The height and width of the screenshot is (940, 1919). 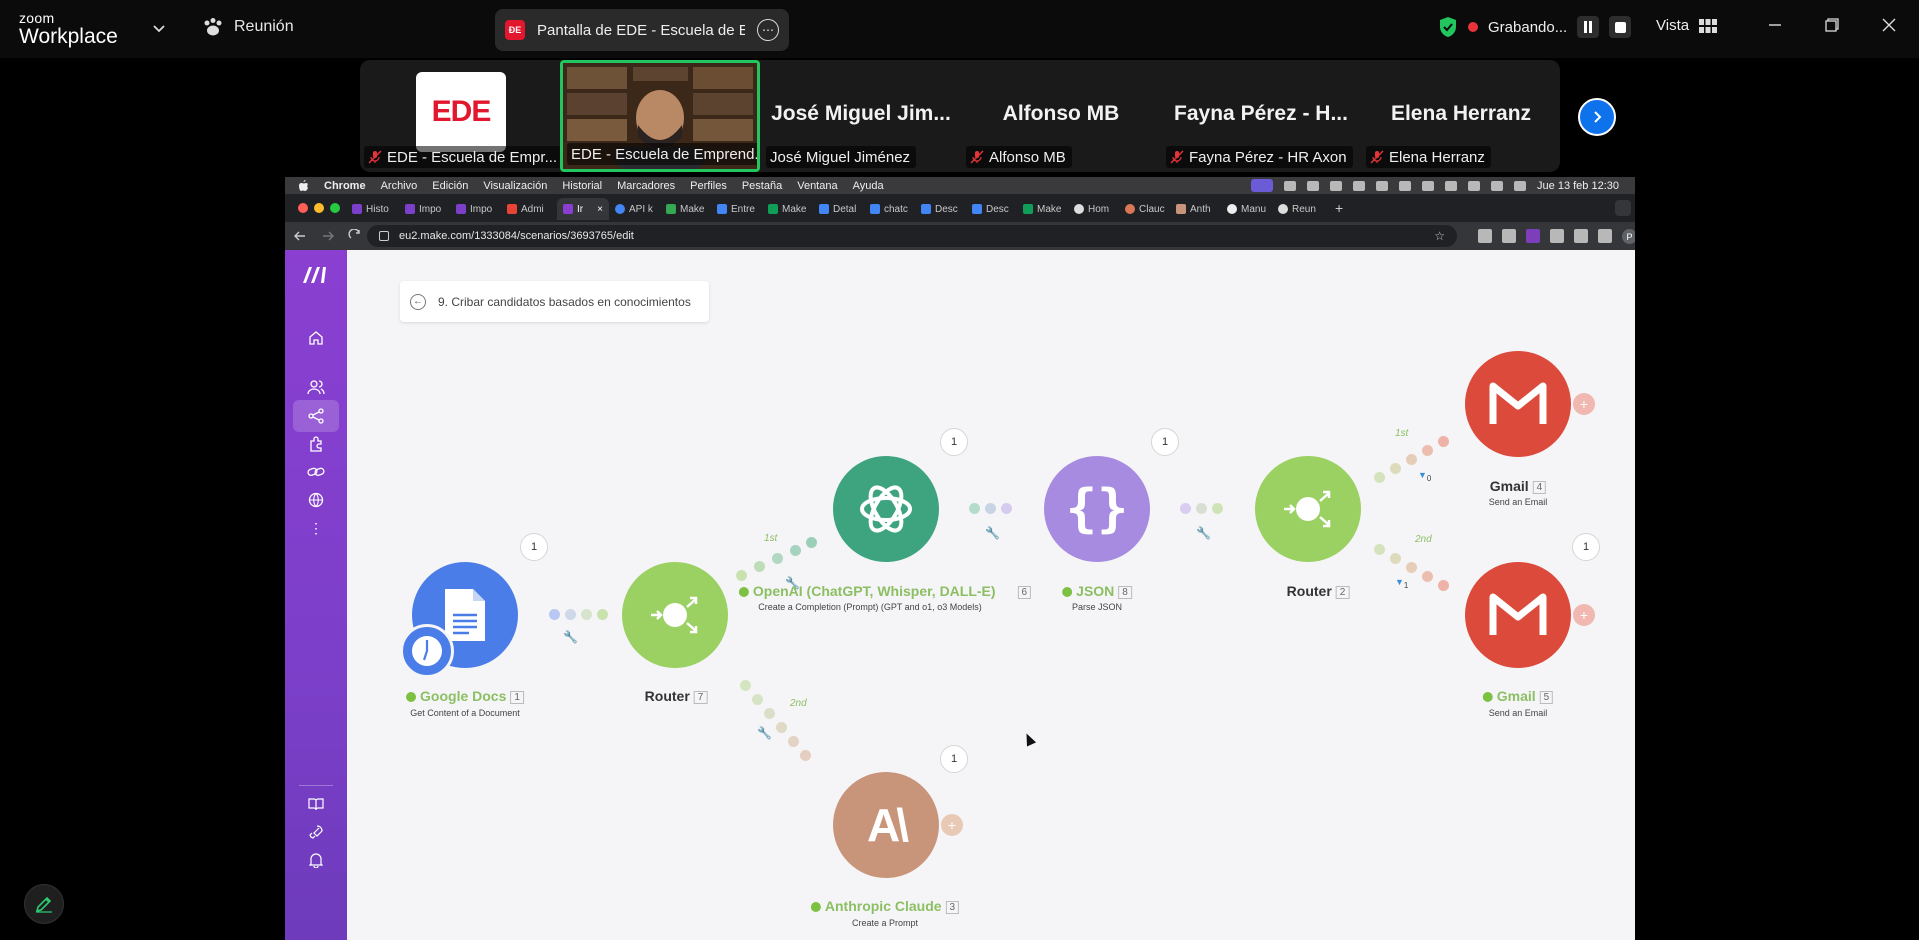 What do you see at coordinates (1424, 476) in the screenshot?
I see `filter-icon: ▼0` at bounding box center [1424, 476].